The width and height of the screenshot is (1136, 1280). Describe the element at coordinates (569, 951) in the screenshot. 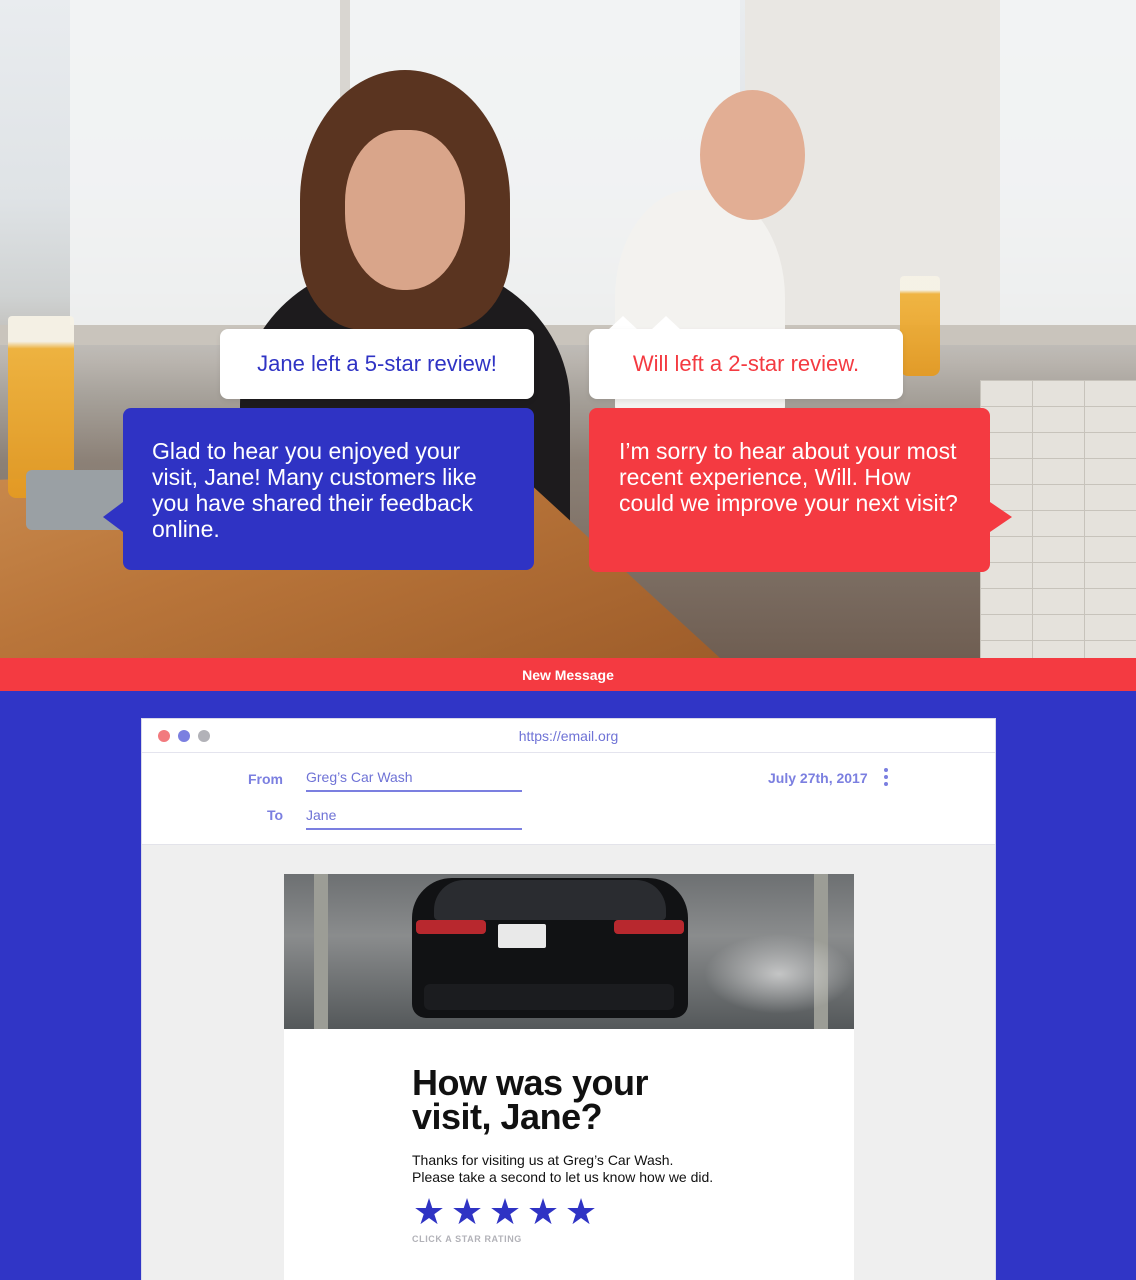

I see `car-wash-photo` at that location.